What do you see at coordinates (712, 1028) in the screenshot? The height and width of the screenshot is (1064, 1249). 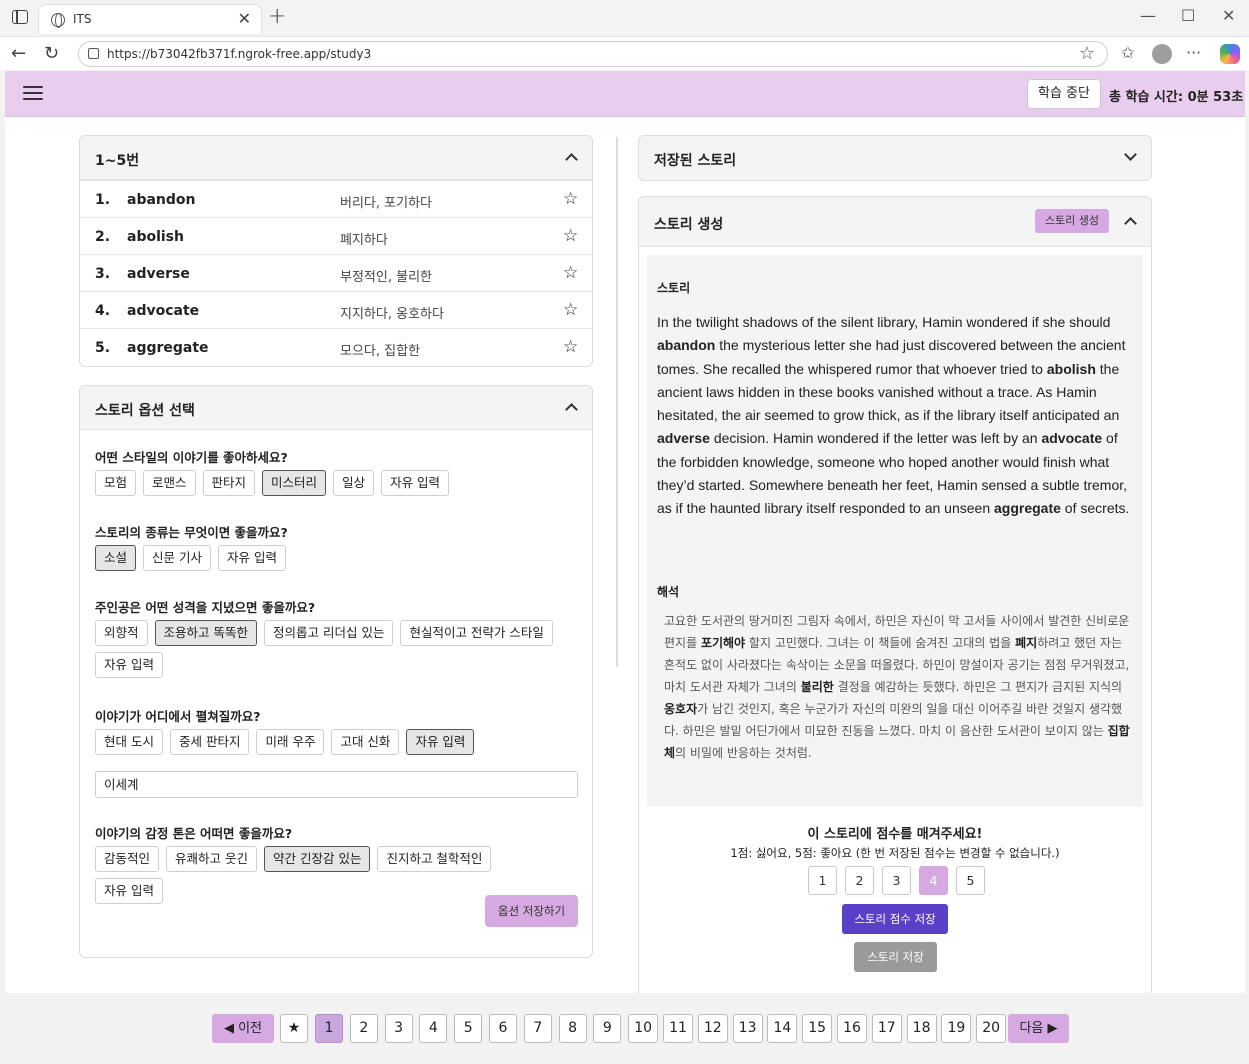 I see `page-number-button: 12` at bounding box center [712, 1028].